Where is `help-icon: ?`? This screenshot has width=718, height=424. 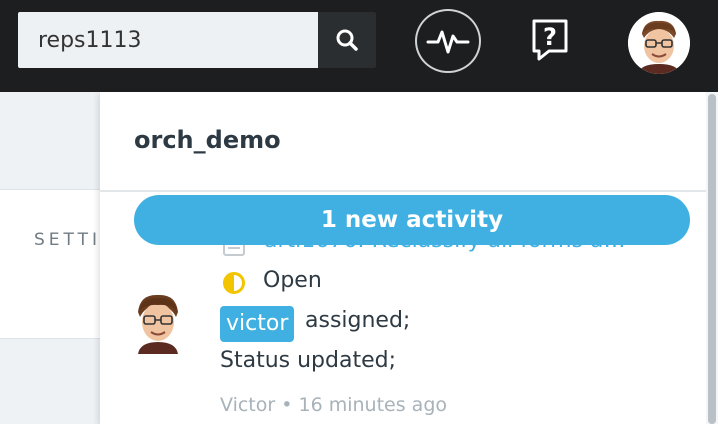
help-icon: ? is located at coordinates (550, 40).